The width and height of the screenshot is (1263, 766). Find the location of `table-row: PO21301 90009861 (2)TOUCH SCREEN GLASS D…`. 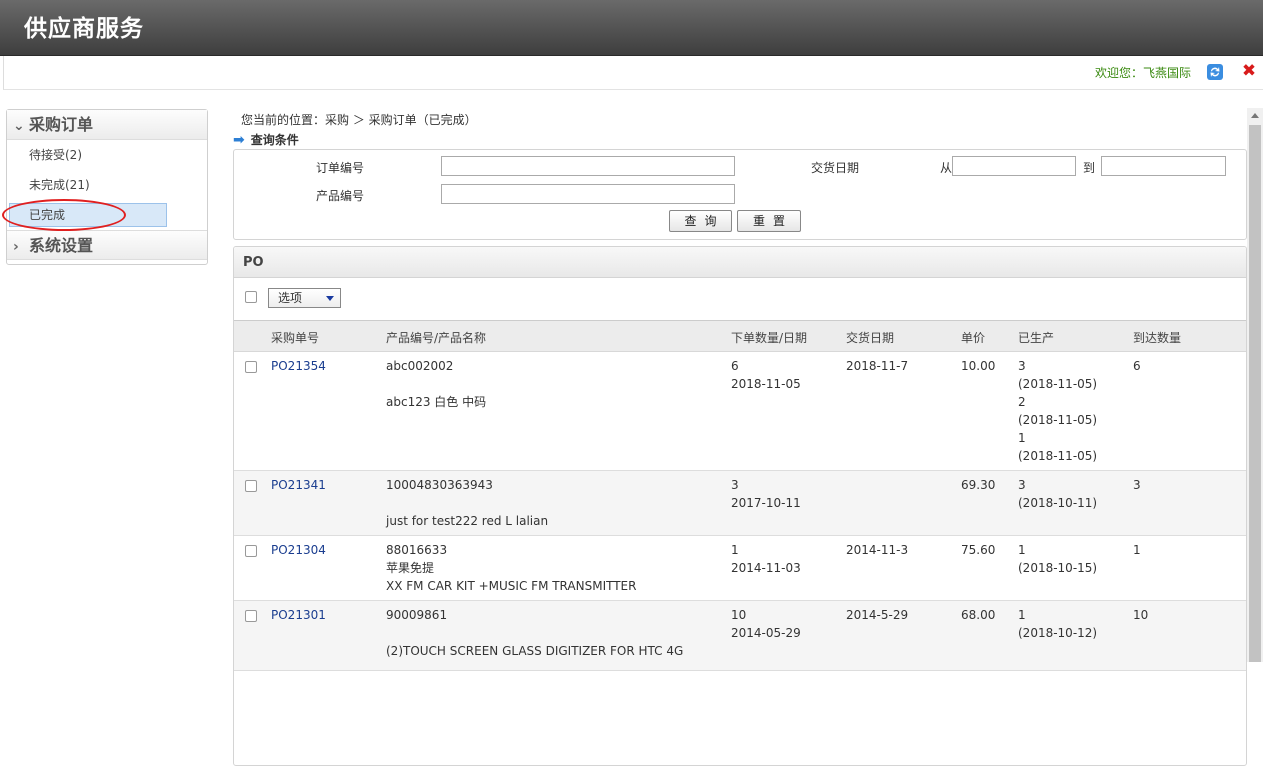

table-row: PO21301 90009861 (2)TOUCH SCREEN GLASS D… is located at coordinates (740, 636).